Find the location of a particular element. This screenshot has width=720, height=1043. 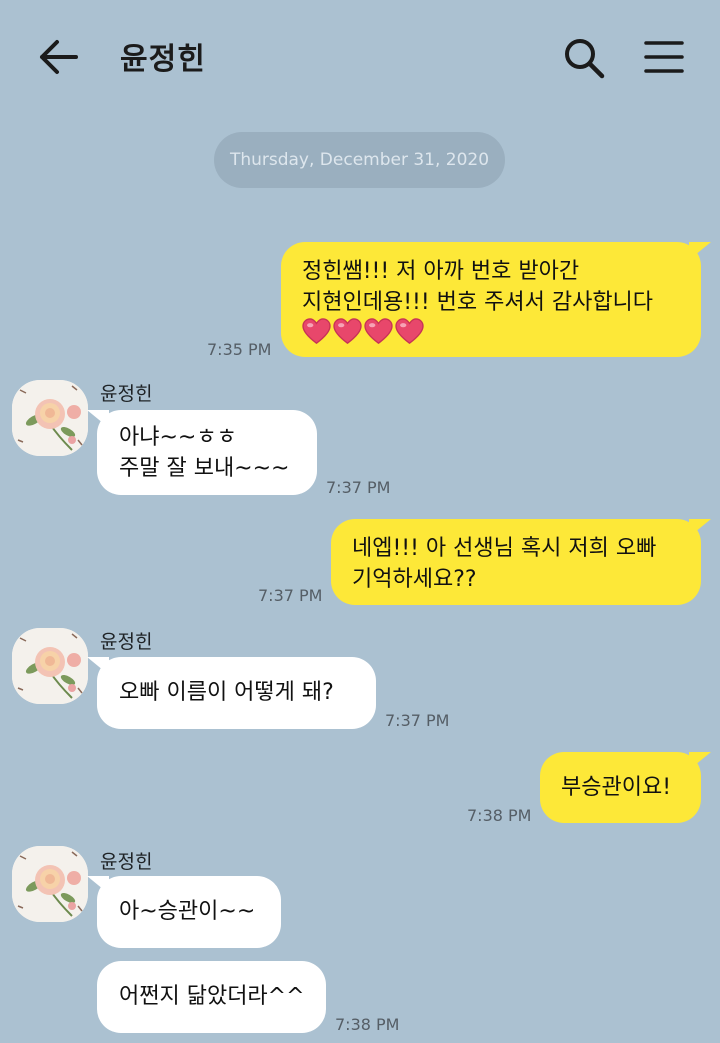

heart-emoji-row is located at coordinates (491, 333).